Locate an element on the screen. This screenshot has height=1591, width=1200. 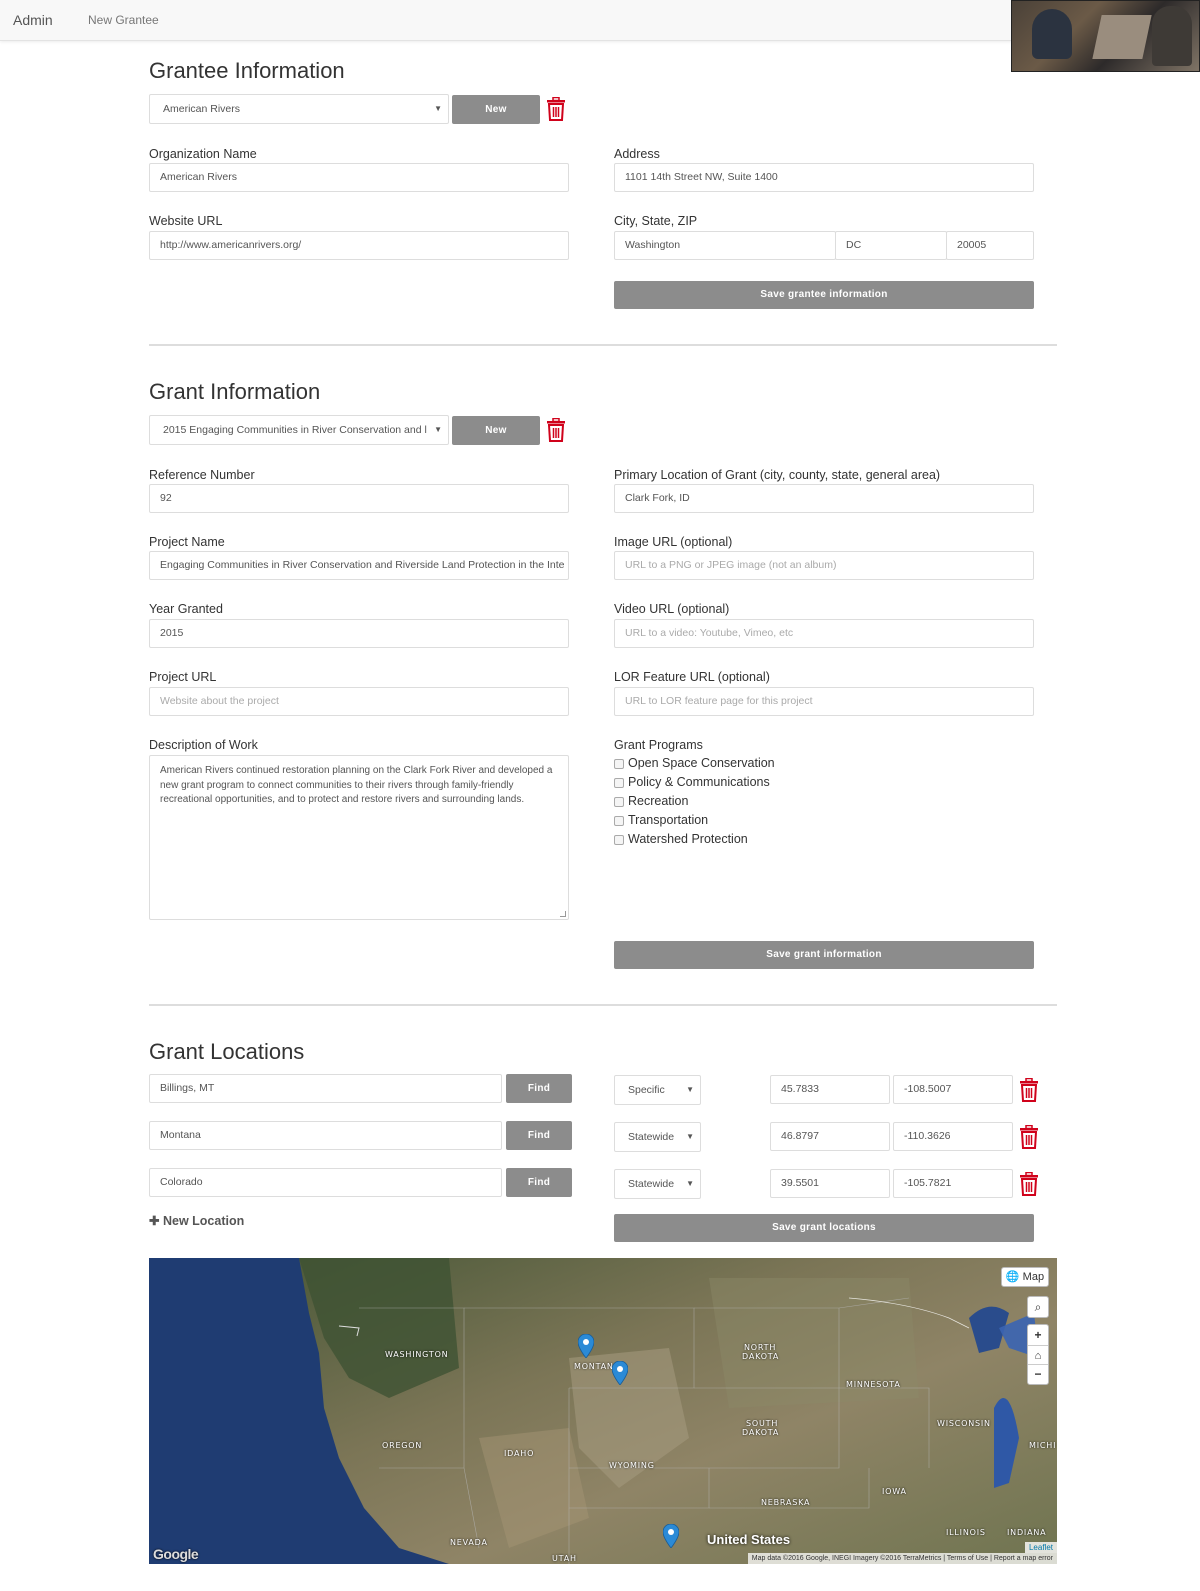
org-name-label: Organization Name is located at coordinates (203, 154).